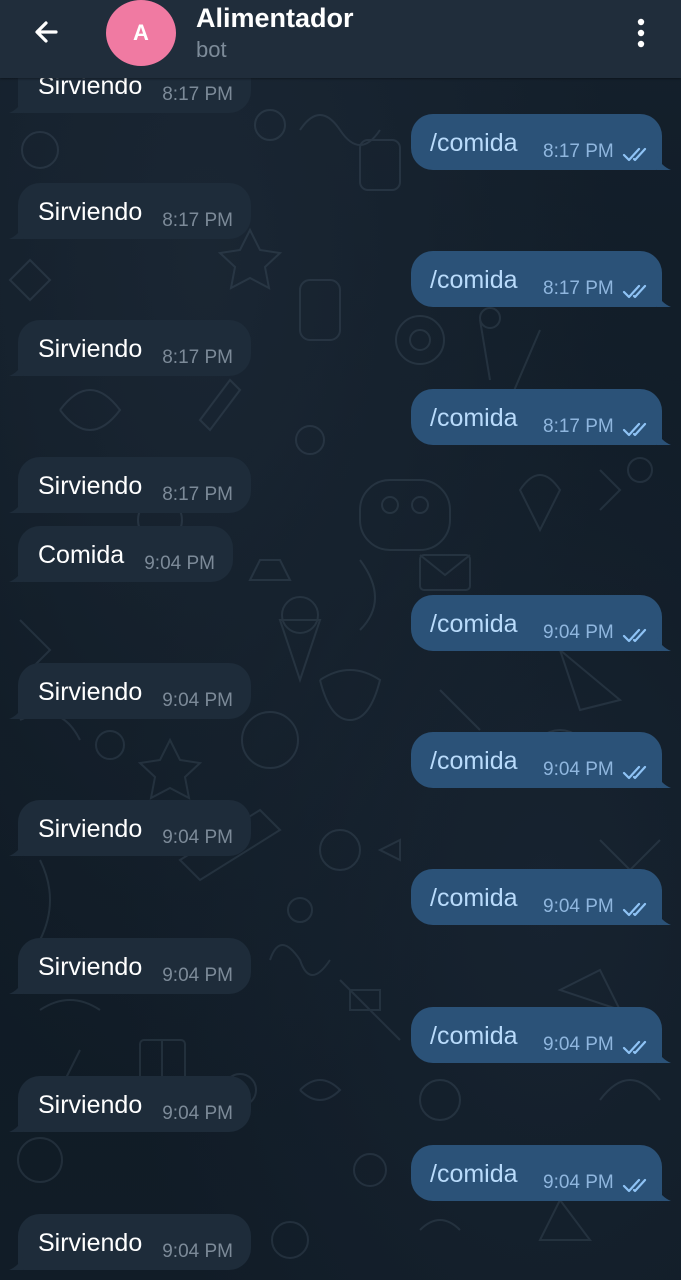  What do you see at coordinates (340, 39) in the screenshot?
I see `chat-header: A Alimentador bot` at bounding box center [340, 39].